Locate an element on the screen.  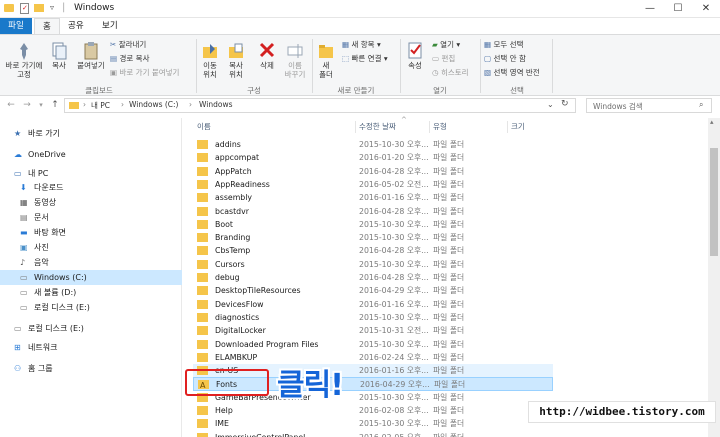
column-header-size: 크기 is located at coordinates (518, 126).